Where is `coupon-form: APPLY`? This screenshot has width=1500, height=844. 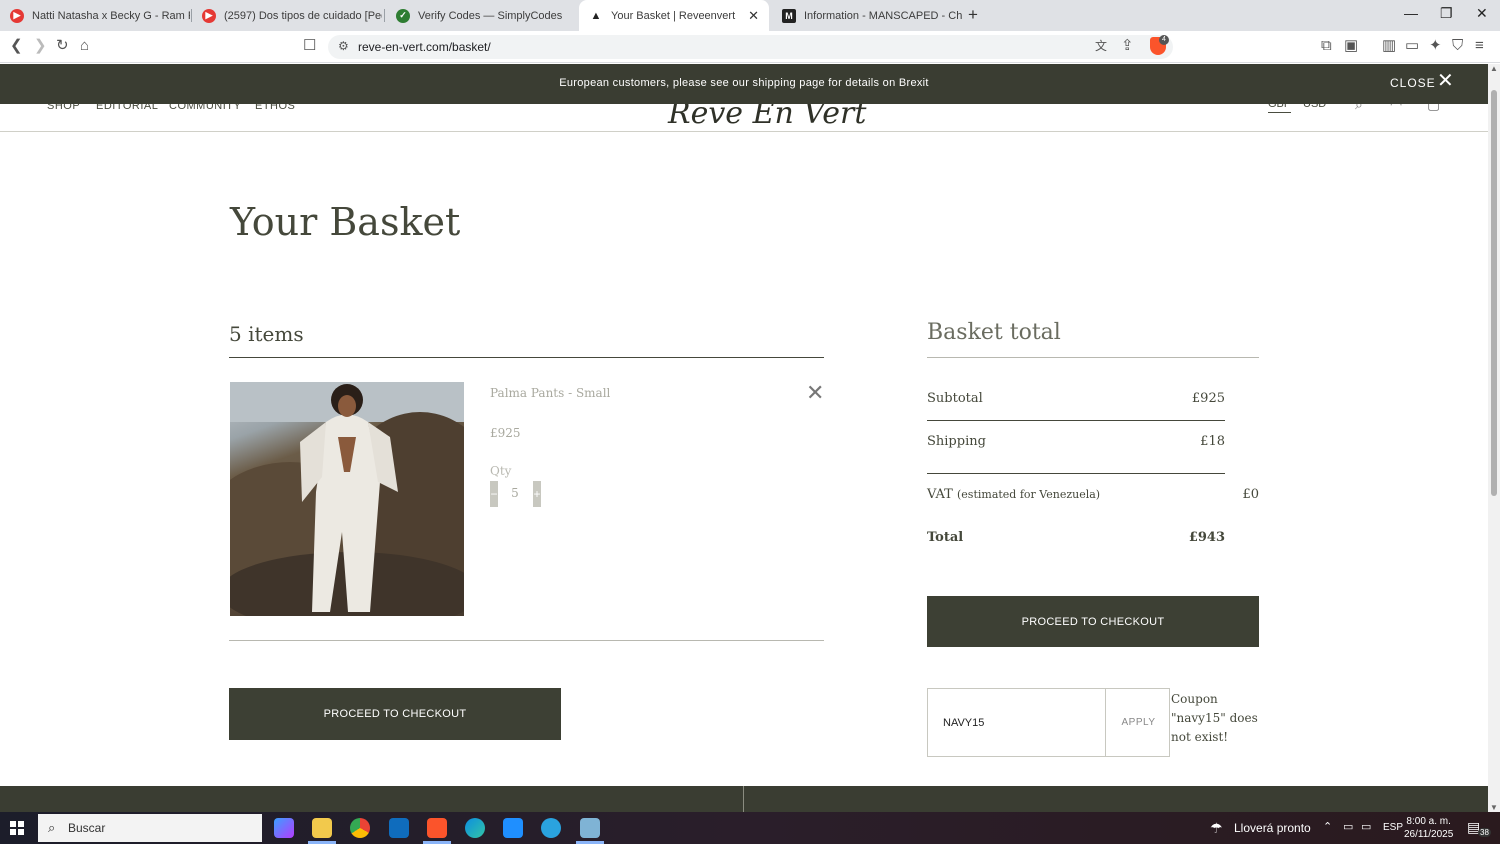 coupon-form: APPLY is located at coordinates (1048, 722).